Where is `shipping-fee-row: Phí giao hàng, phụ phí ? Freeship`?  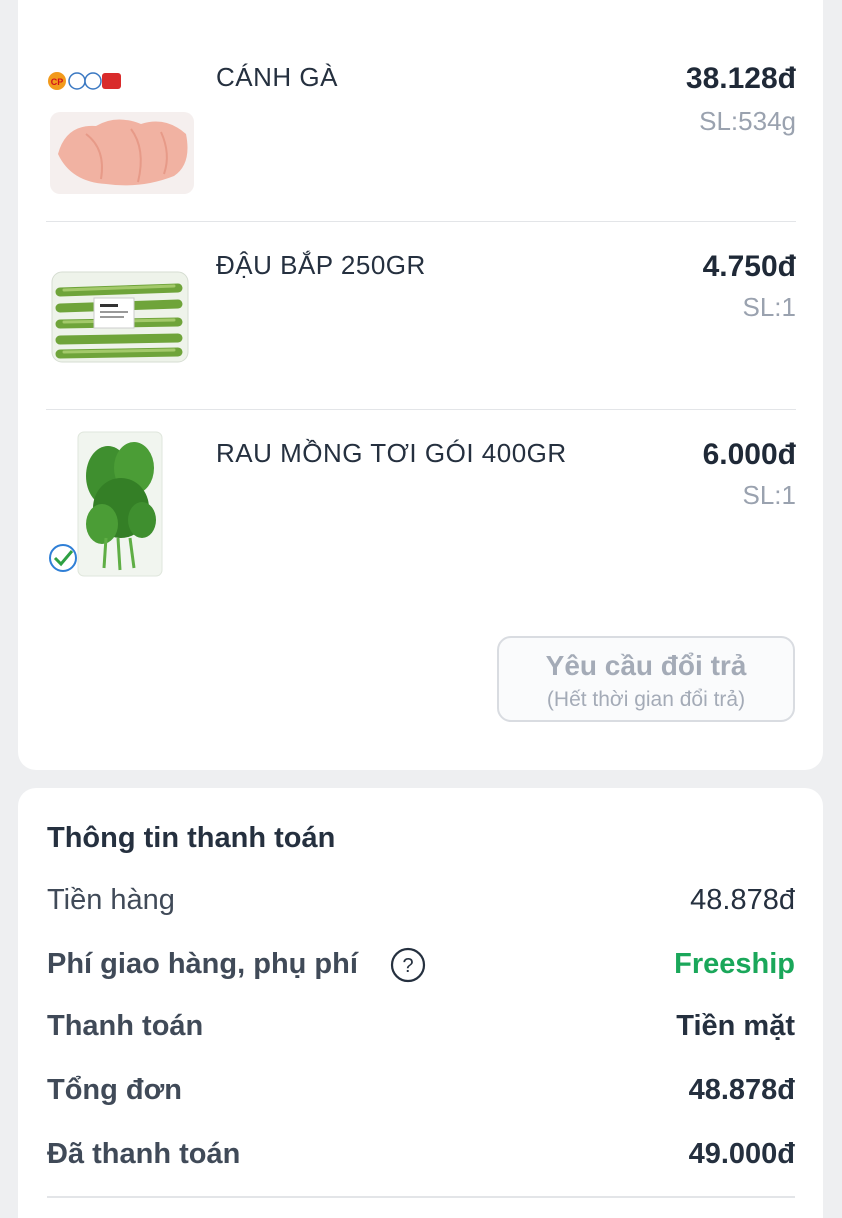
shipping-fee-row: Phí giao hàng, phụ phí ? Freeship is located at coordinates (421, 967).